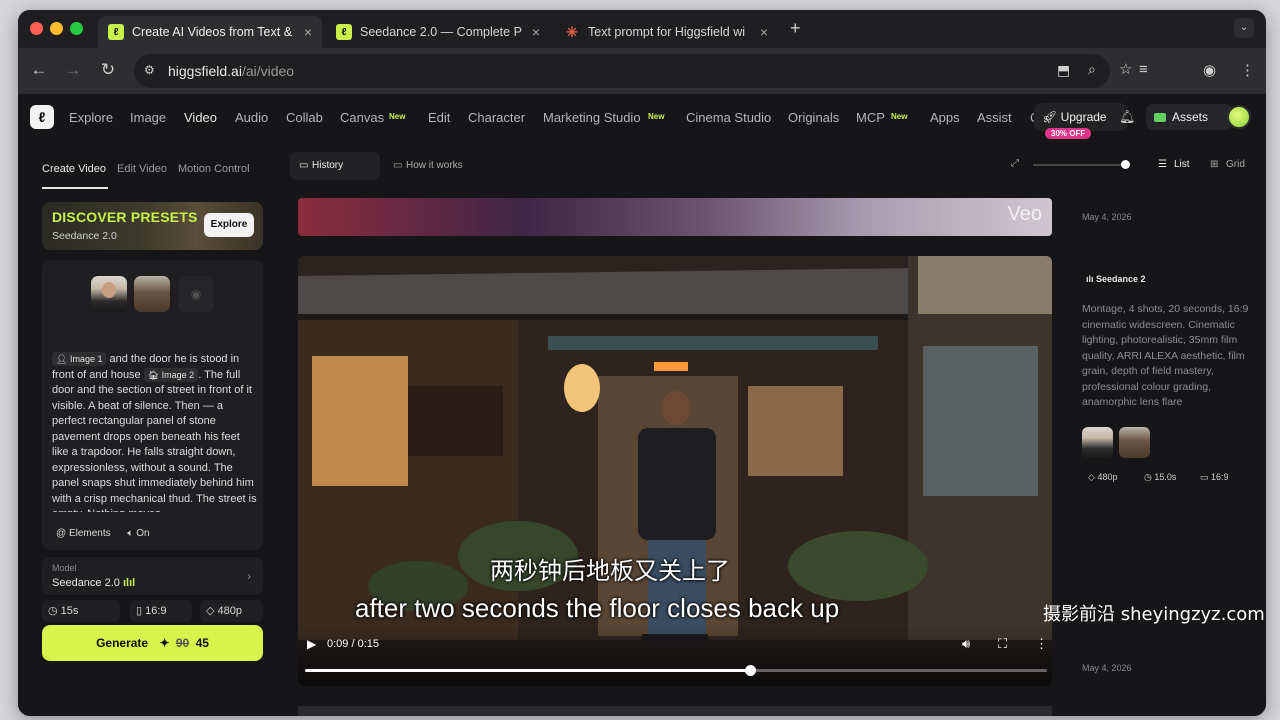 Image resolution: width=1280 pixels, height=720 pixels. I want to click on install-app-icon: ⬒, so click(1063, 70).